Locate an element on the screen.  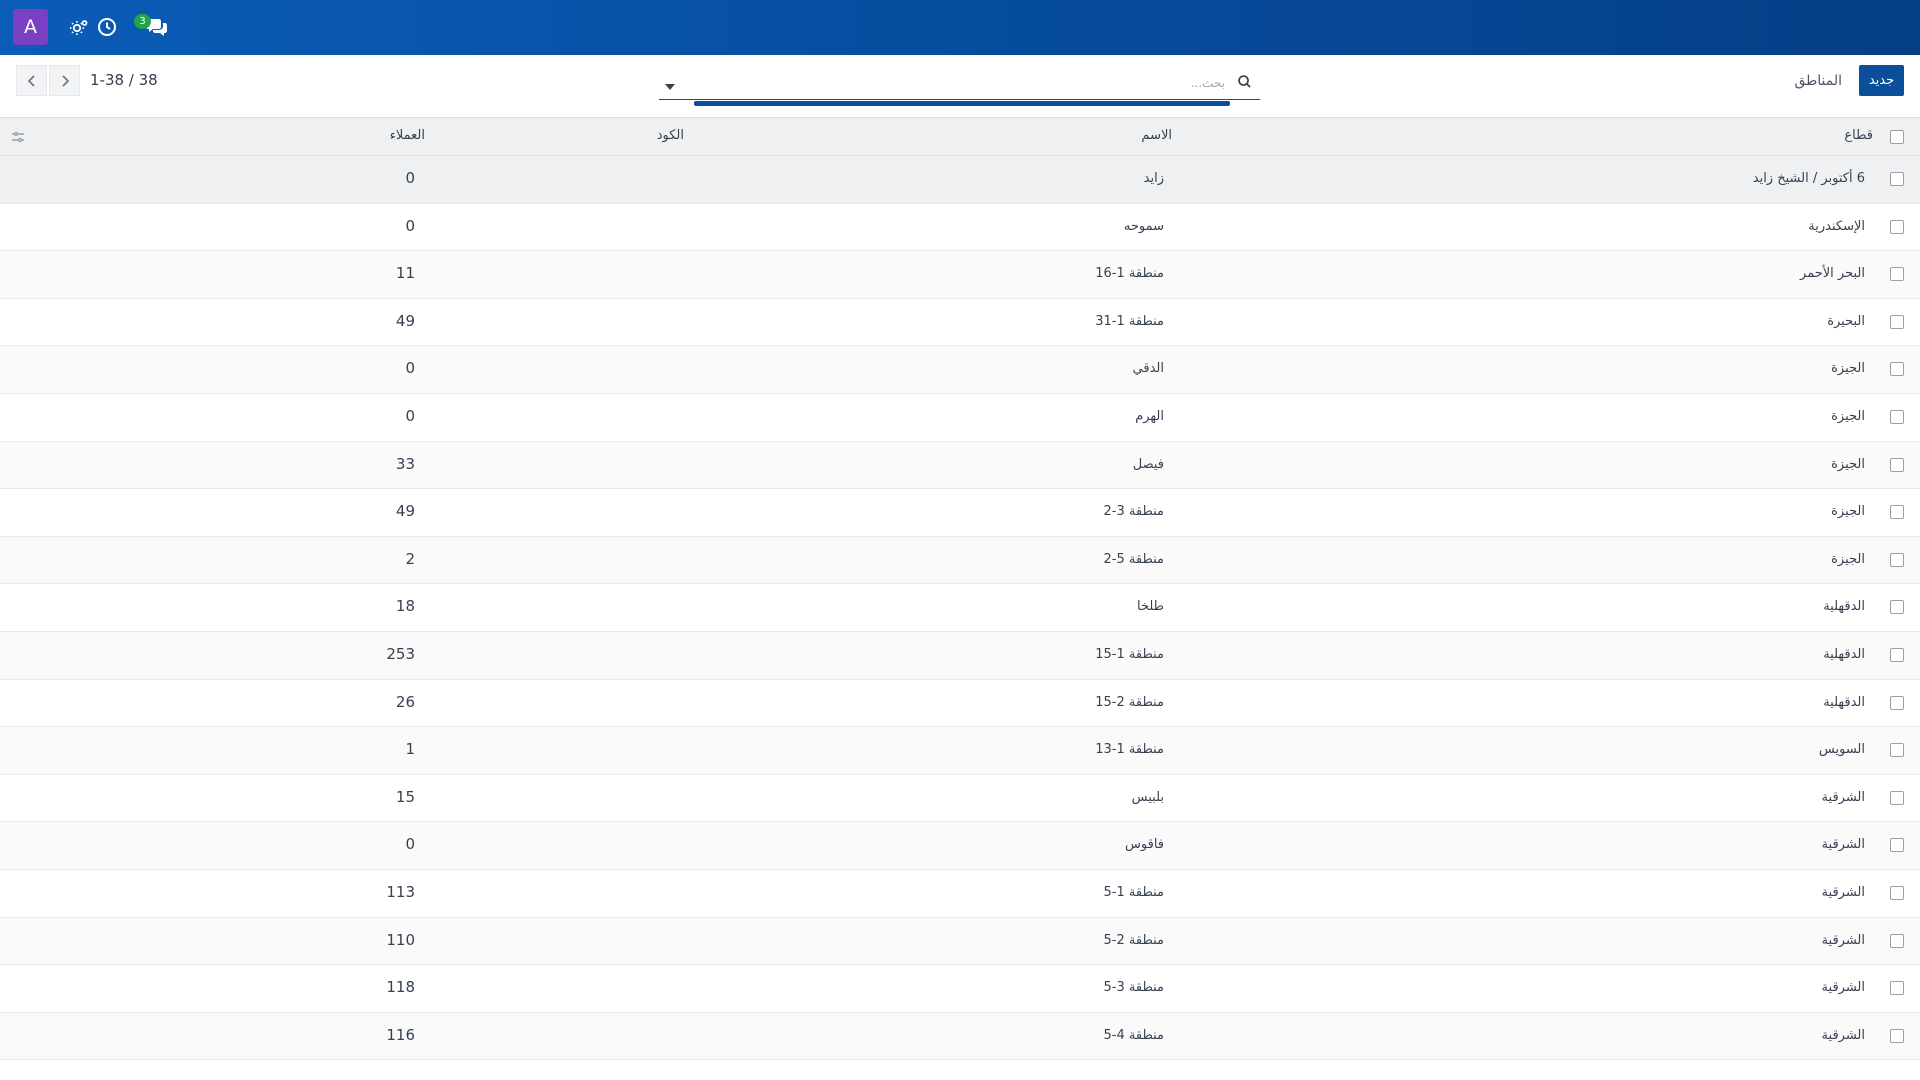
table-row: الجيزة منطقة 3-2 49 is located at coordinates (960, 513).